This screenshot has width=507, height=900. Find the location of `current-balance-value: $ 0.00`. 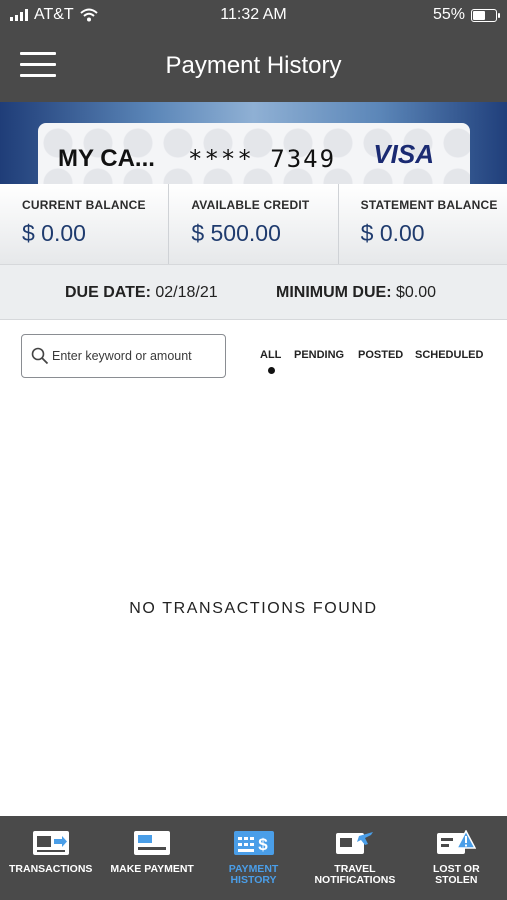

current-balance-value: $ 0.00 is located at coordinates (54, 233).